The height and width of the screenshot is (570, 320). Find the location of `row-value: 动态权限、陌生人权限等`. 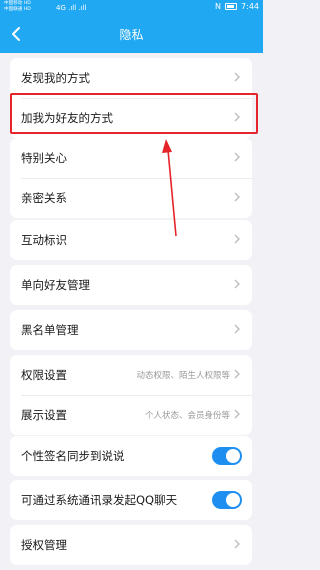

row-value: 动态权限、陌生人权限等 is located at coordinates (183, 376).